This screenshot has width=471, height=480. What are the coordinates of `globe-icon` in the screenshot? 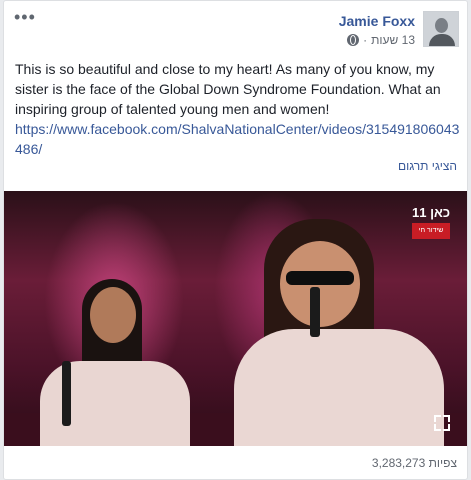 It's located at (353, 40).